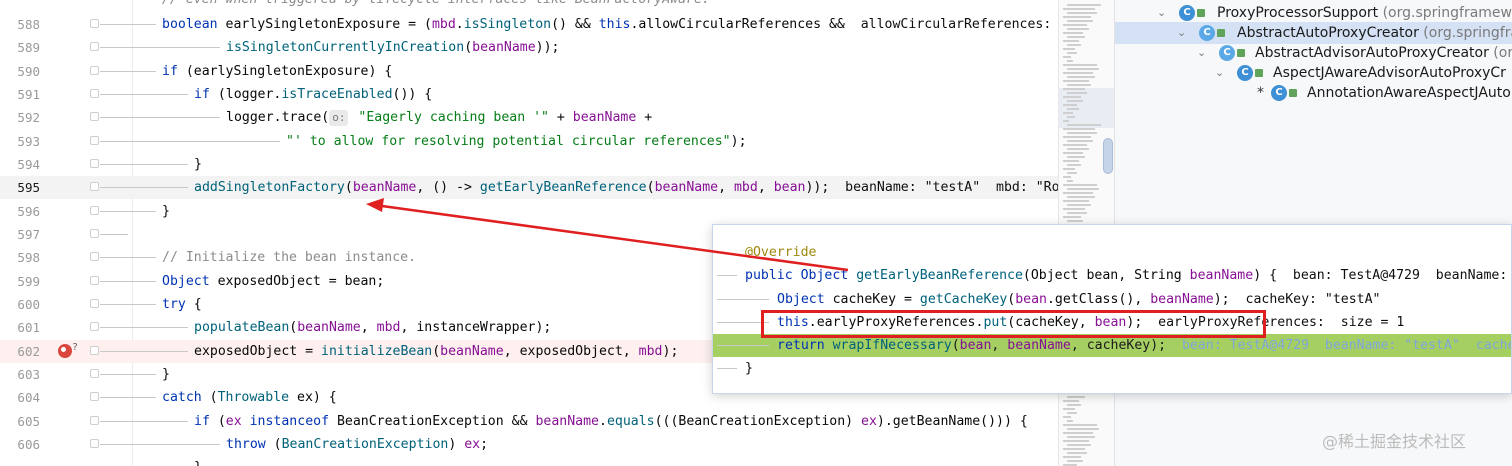 The height and width of the screenshot is (466, 1512). Describe the element at coordinates (253, 397) in the screenshot. I see `token: Throwable` at that location.